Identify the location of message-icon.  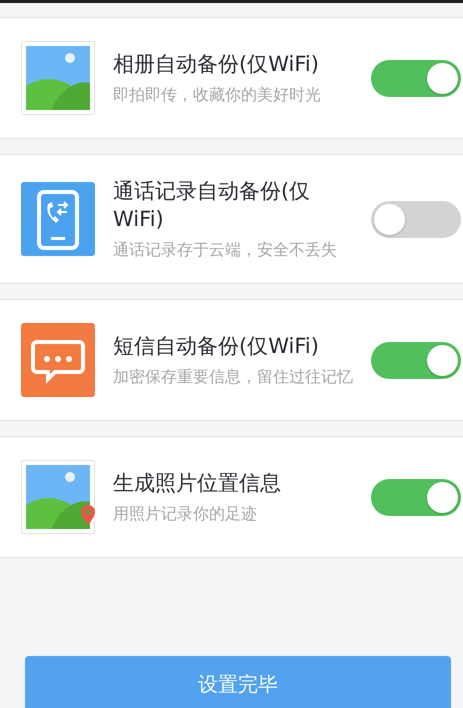
(58, 360).